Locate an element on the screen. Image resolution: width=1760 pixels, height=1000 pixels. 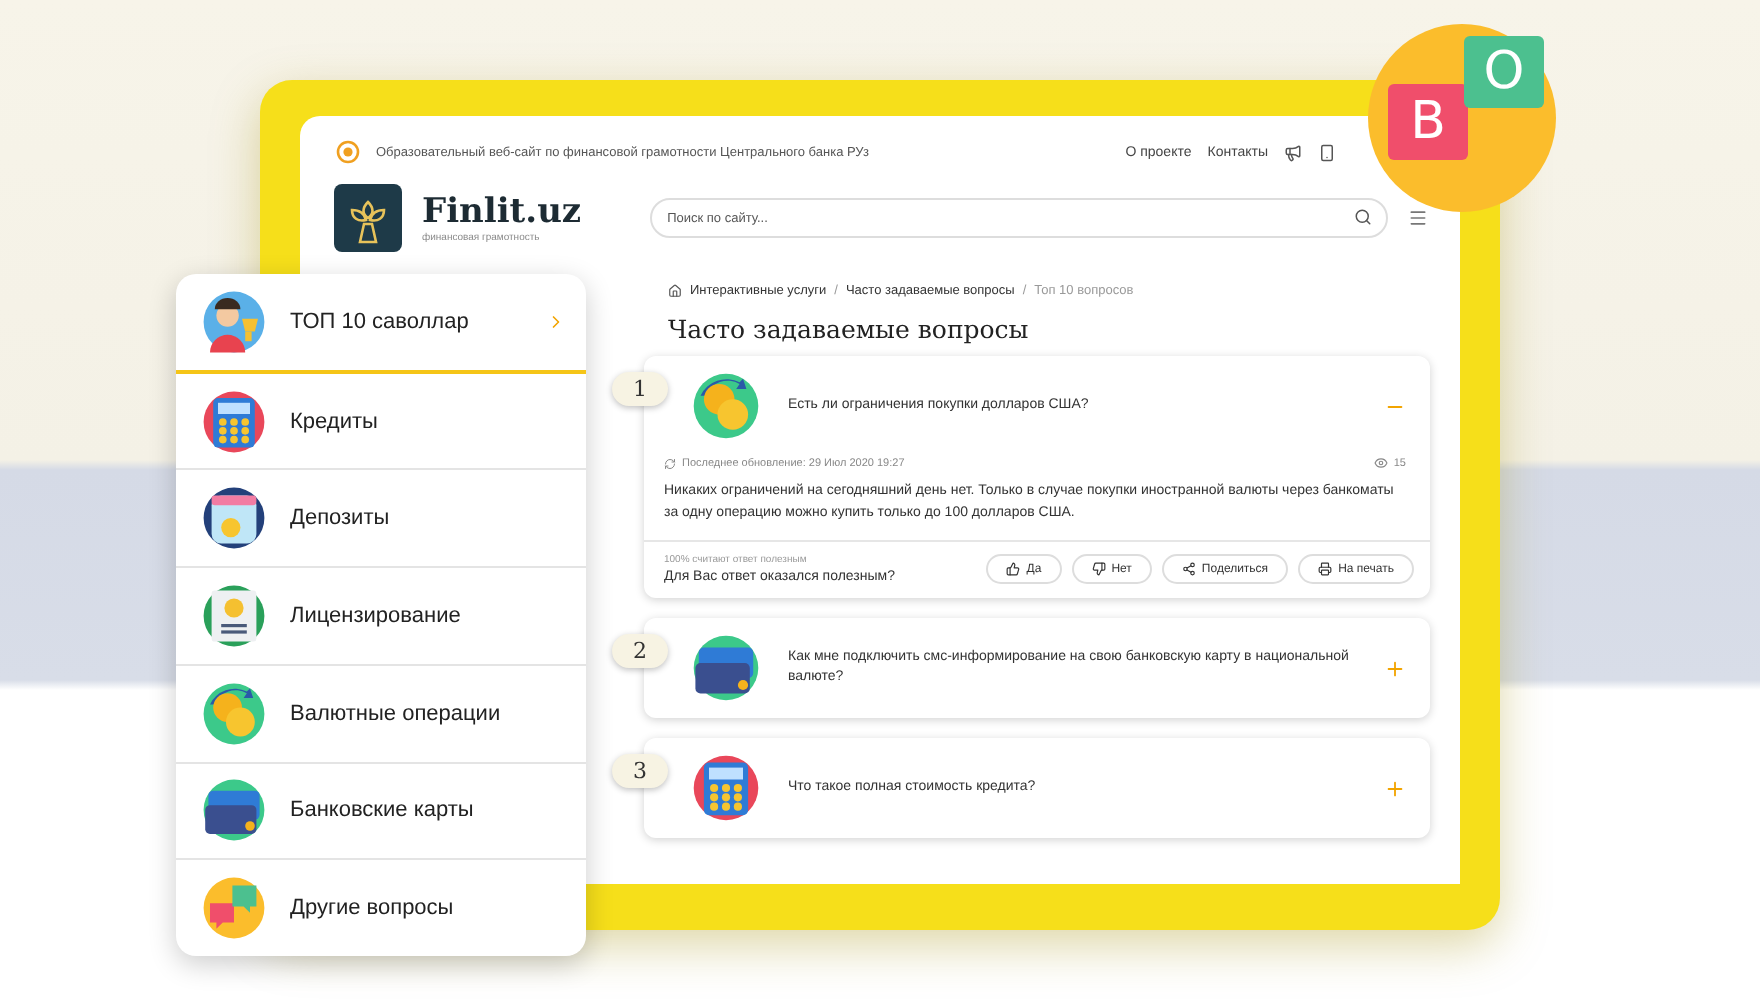
category-label: Банковские карты is located at coordinates (383, 810).